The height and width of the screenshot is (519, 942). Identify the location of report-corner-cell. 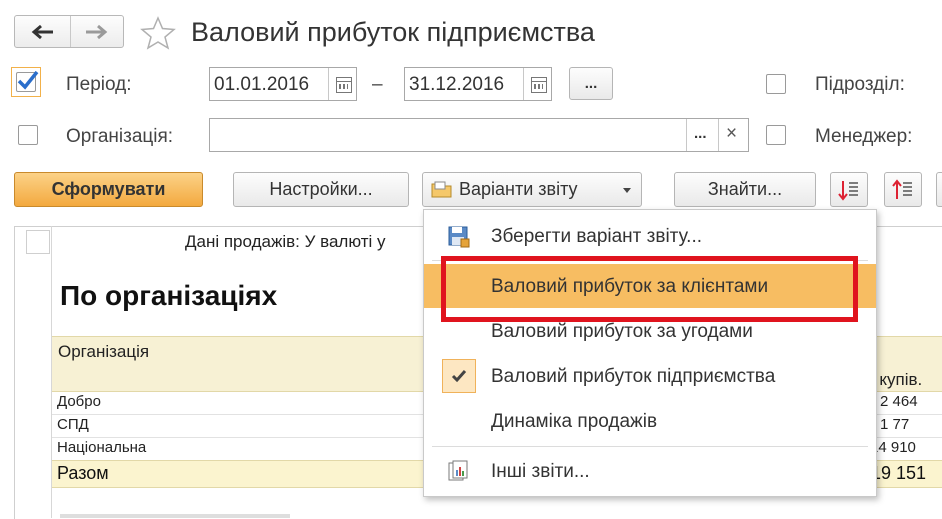
(38, 242).